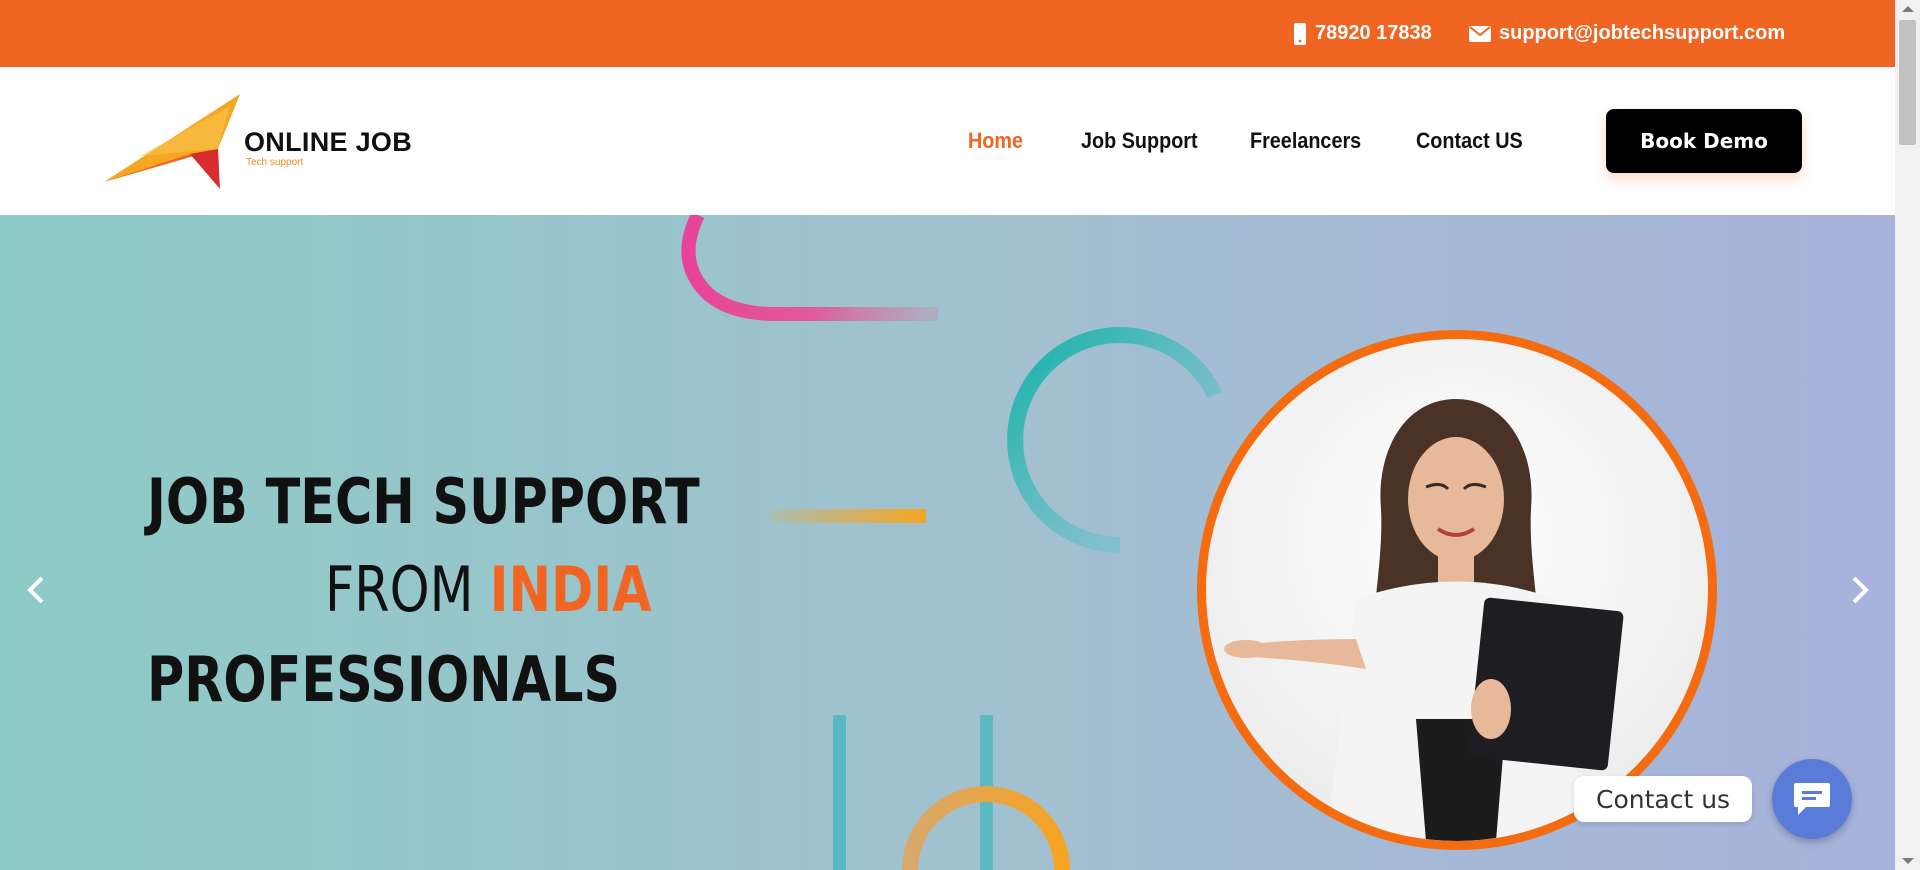  What do you see at coordinates (488, 589) in the screenshot?
I see `hero-headline-line2: FROM INDIA` at bounding box center [488, 589].